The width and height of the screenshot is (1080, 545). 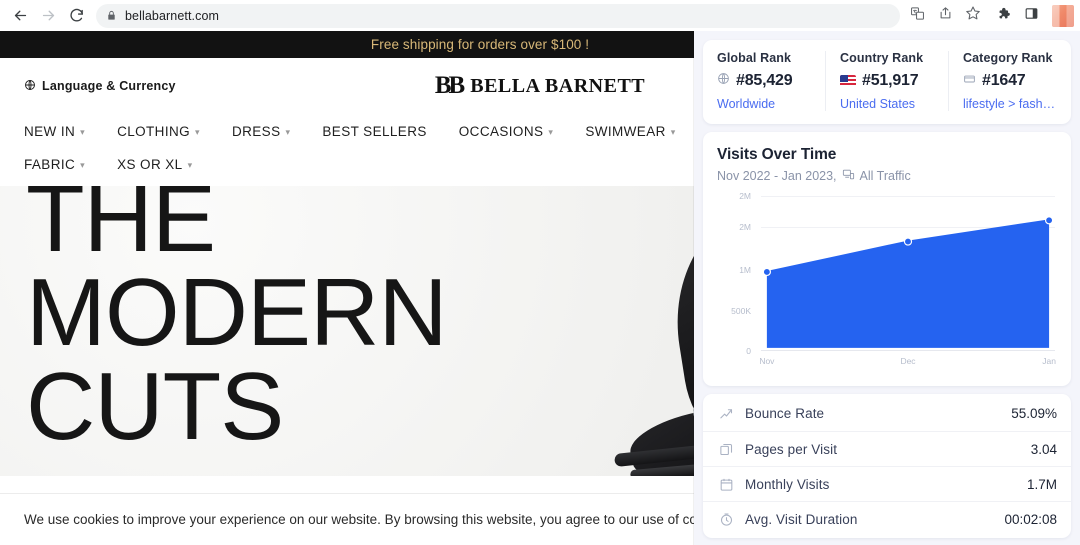 What do you see at coordinates (777, 176) in the screenshot?
I see `chart-date-range: Nov 2022 - Jan 2023,` at bounding box center [777, 176].